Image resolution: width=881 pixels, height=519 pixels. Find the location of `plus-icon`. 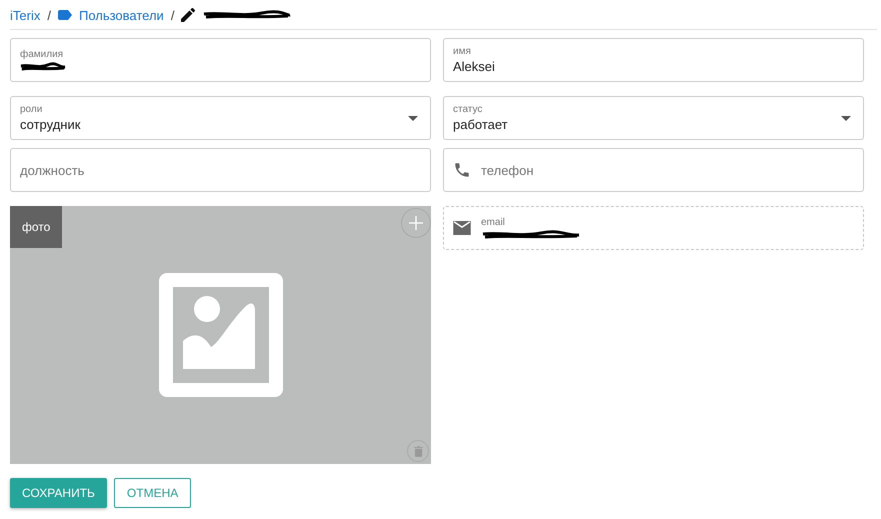

plus-icon is located at coordinates (416, 223).